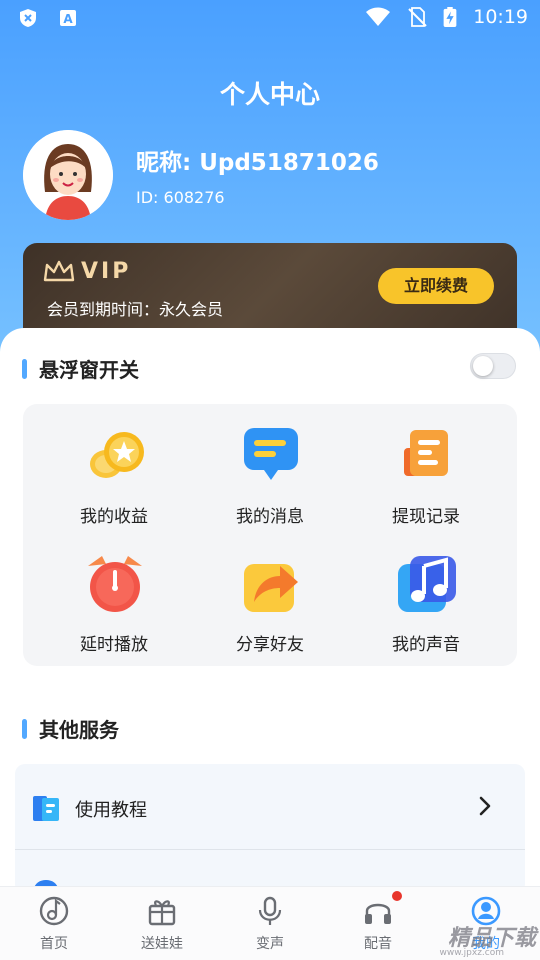  What do you see at coordinates (378, 944) in the screenshot?
I see `tab-label: 配音` at bounding box center [378, 944].